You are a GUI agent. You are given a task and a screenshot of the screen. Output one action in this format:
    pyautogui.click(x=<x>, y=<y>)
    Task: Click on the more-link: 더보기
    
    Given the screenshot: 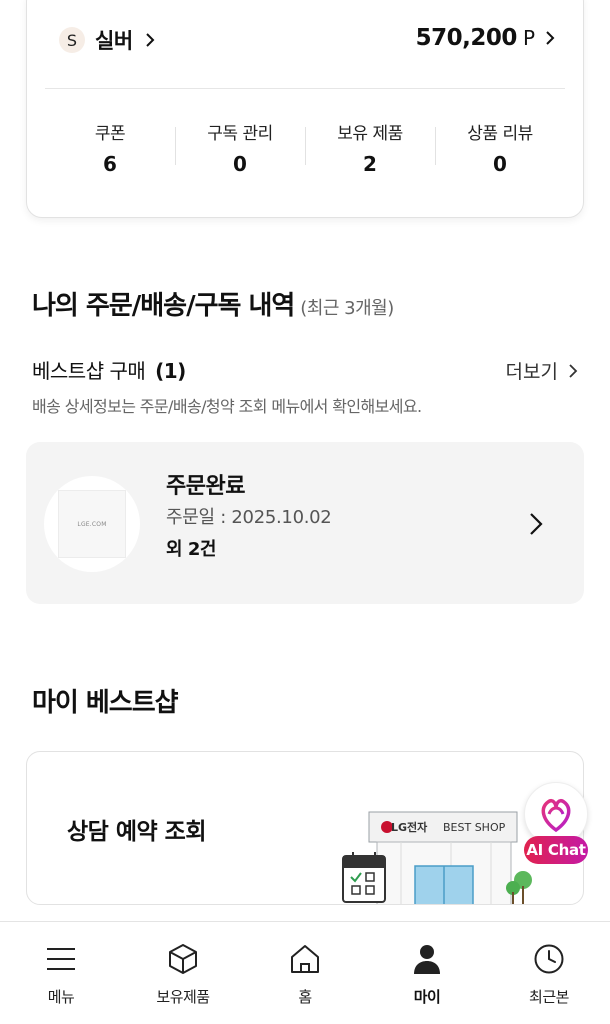 What is the action you would take?
    pyautogui.click(x=542, y=370)
    